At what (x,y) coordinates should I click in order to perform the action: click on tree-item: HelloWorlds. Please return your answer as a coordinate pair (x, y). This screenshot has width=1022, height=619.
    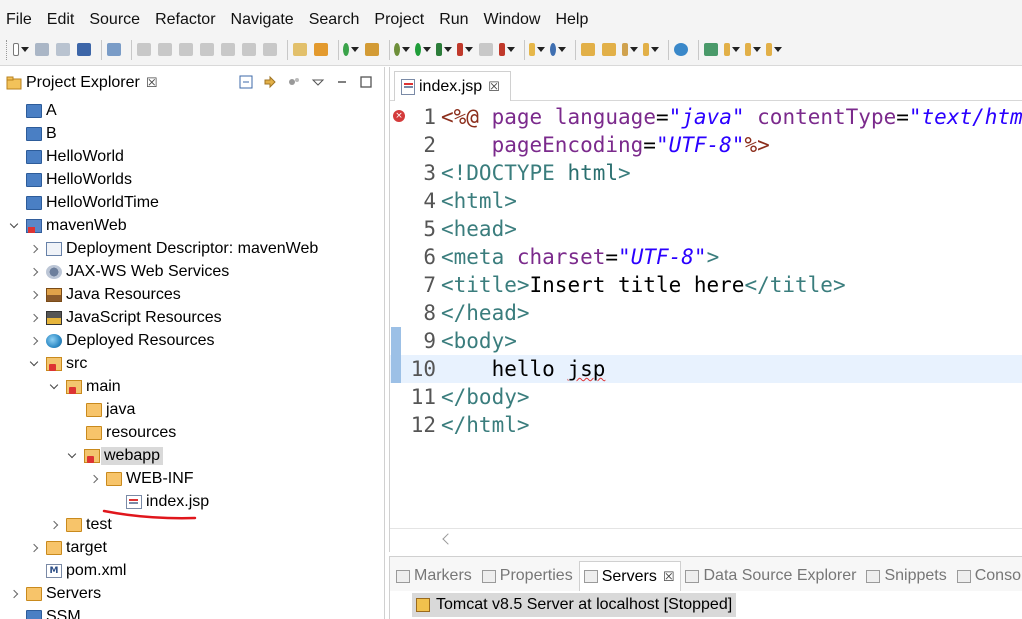
    Looking at the image, I should click on (192, 179).